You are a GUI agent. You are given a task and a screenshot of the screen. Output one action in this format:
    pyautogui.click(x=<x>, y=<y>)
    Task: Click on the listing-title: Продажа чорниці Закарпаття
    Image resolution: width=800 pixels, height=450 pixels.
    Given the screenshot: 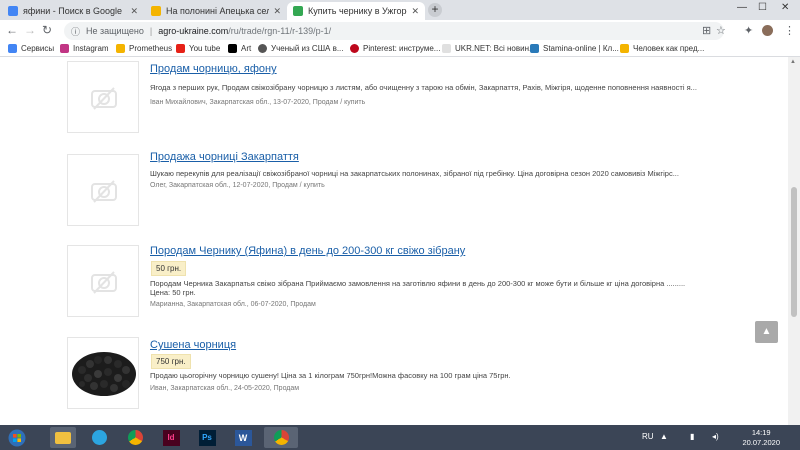 What is the action you would take?
    pyautogui.click(x=224, y=157)
    